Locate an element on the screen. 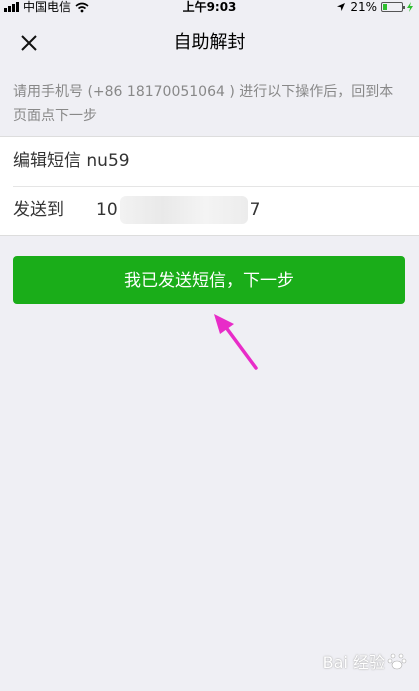 The height and width of the screenshot is (691, 419). sent-sms-next-button: 我已发送短信，下一步 is located at coordinates (209, 280).